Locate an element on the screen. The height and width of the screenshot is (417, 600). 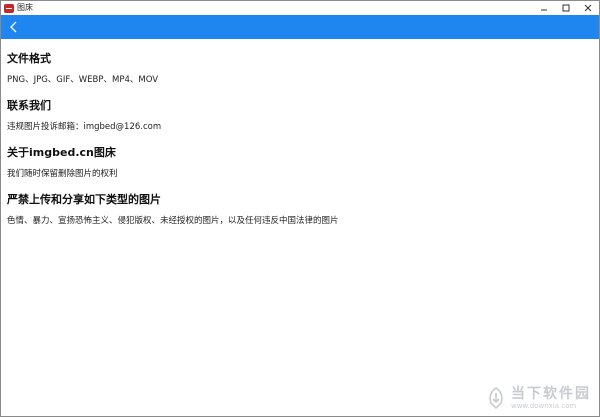
section-about: 关于imgbed.cn图床 我们随时保留删除图片的权利 is located at coordinates (299, 163).